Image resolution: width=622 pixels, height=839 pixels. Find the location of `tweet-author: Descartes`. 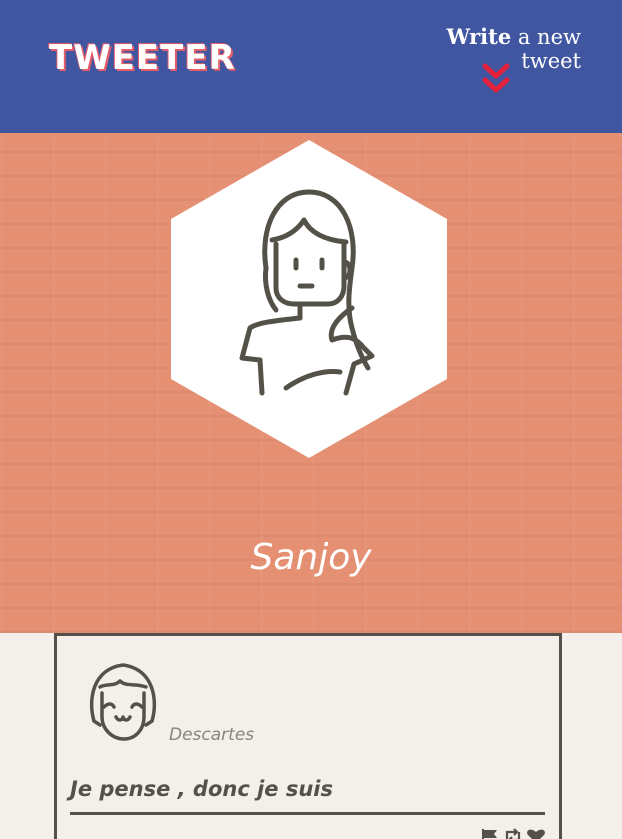

tweet-author: Descartes is located at coordinates (211, 735).